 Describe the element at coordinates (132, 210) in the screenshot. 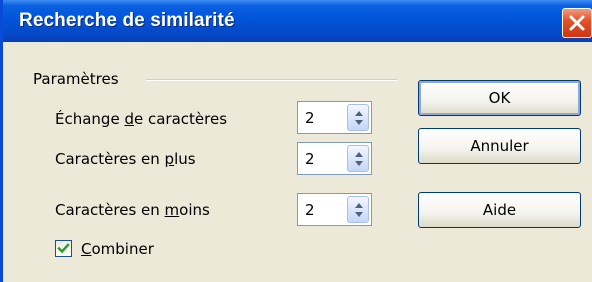

I see `field-label-fewer: Caractères en moins` at that location.